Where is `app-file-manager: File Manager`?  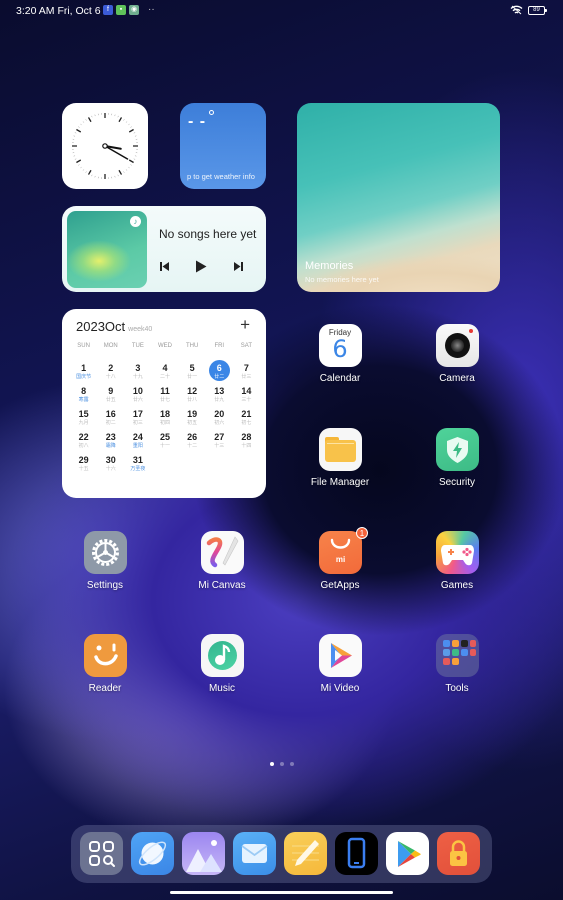 app-file-manager: File Manager is located at coordinates (340, 458).